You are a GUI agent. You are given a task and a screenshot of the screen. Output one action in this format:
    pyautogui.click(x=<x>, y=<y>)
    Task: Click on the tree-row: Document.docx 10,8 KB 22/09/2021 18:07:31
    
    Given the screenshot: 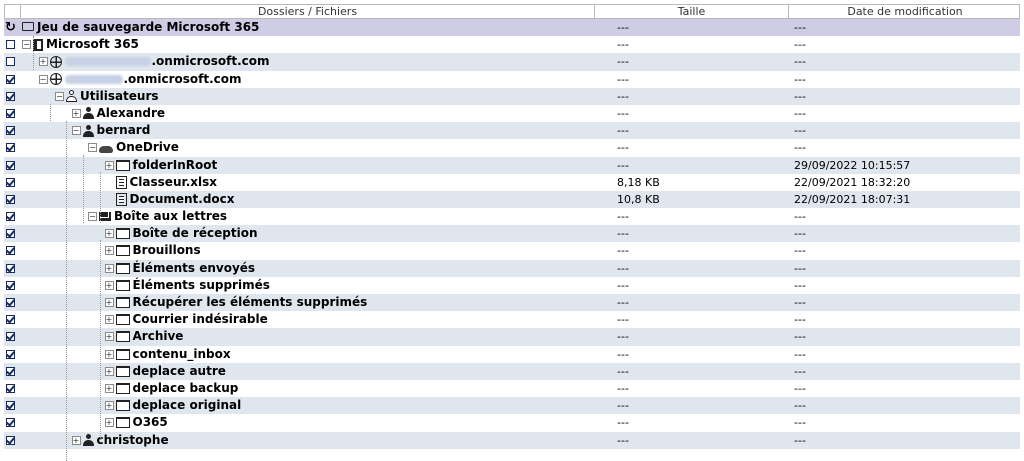 What is the action you would take?
    pyautogui.click(x=512, y=199)
    